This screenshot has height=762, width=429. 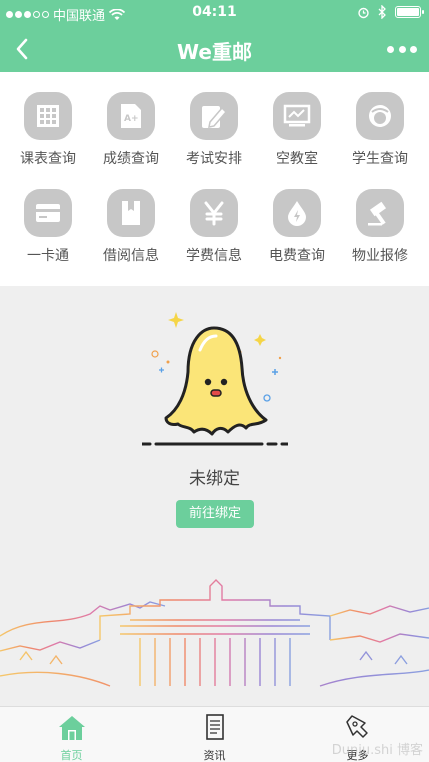 What do you see at coordinates (214, 52) in the screenshot?
I see `page-title: We重邮` at bounding box center [214, 52].